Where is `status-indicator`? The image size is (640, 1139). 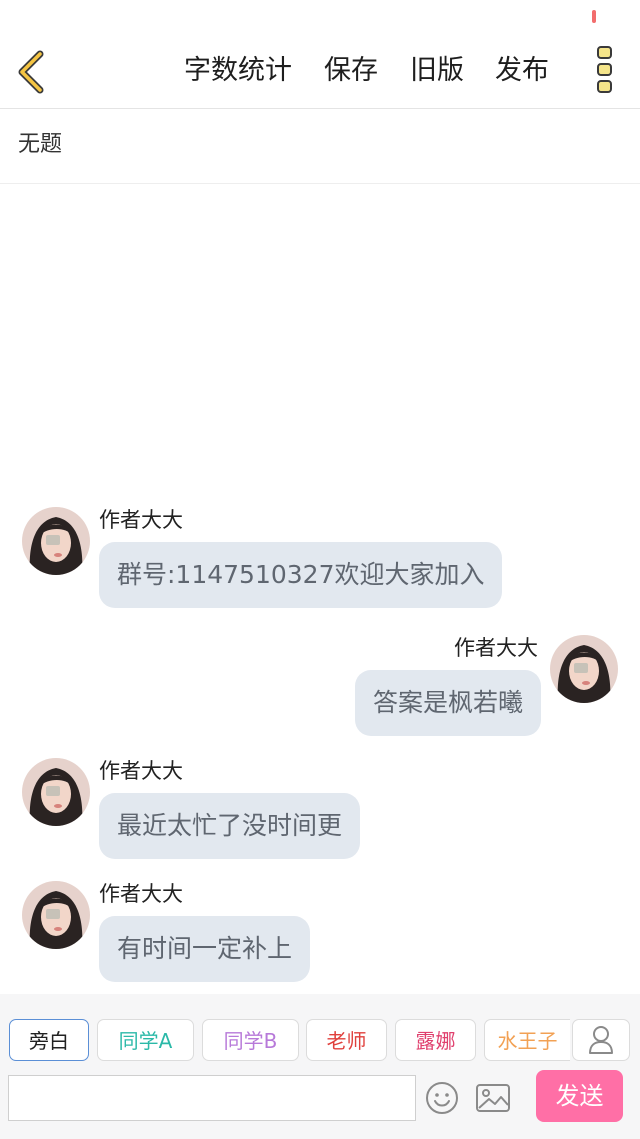 status-indicator is located at coordinates (594, 16).